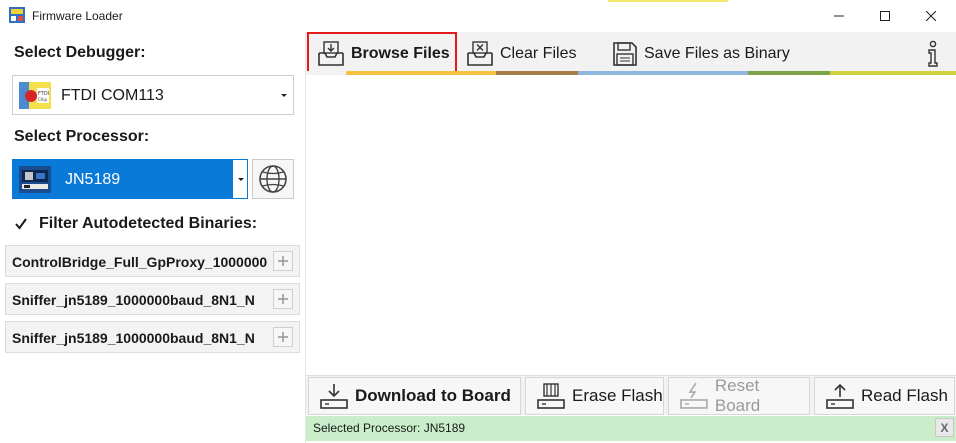 The image size is (956, 443). What do you see at coordinates (334, 396) in the screenshot?
I see `download-icon` at bounding box center [334, 396].